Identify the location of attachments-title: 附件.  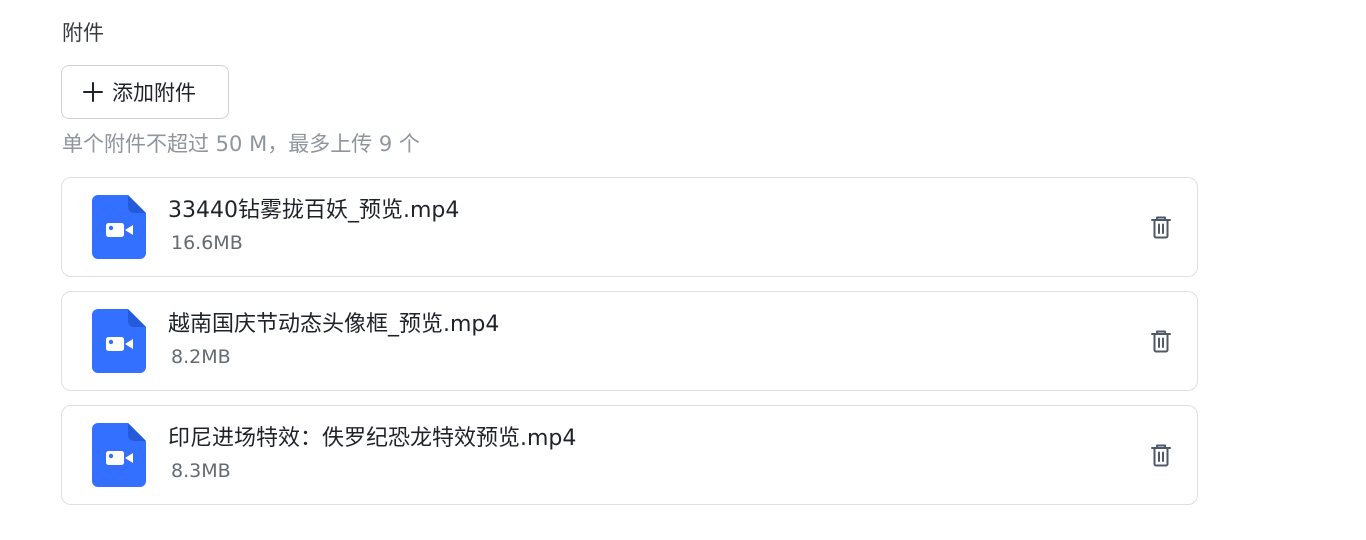
(83, 33).